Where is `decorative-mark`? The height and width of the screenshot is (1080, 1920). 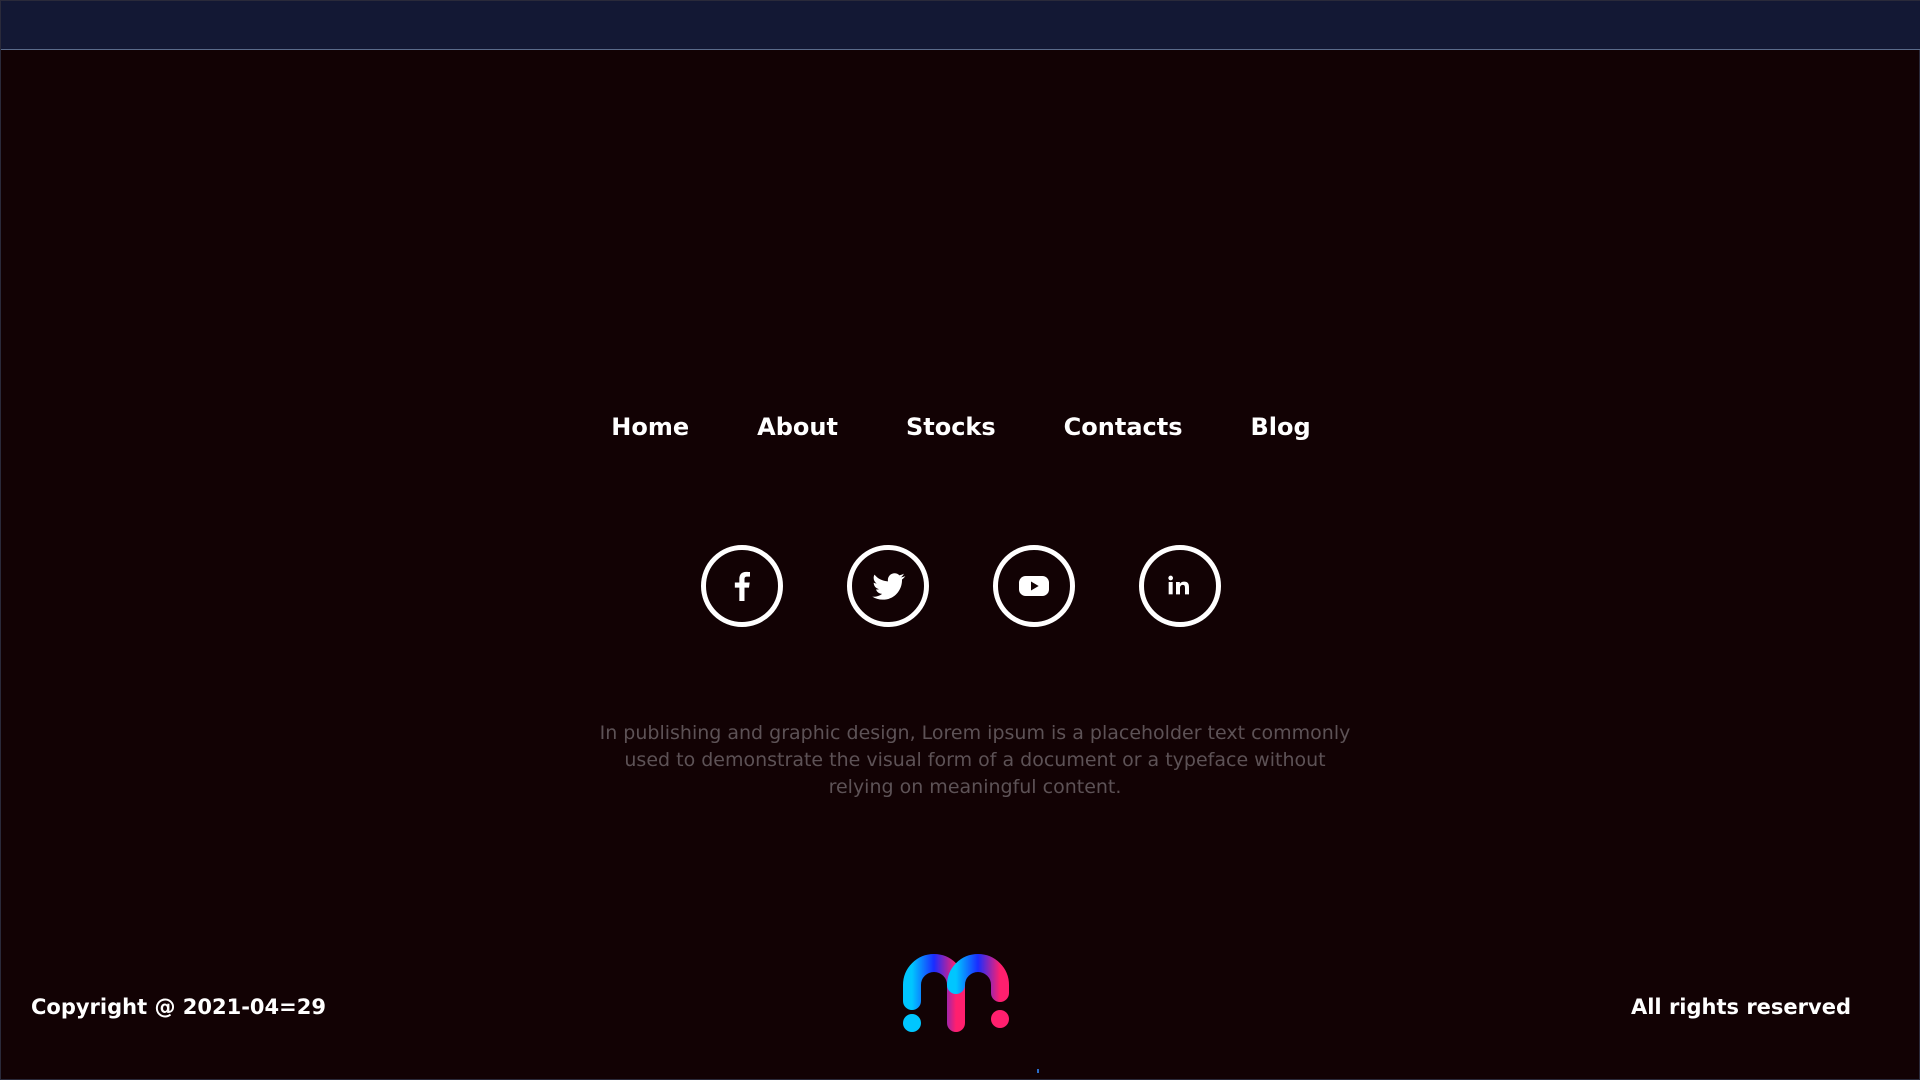
decorative-mark is located at coordinates (1038, 1071).